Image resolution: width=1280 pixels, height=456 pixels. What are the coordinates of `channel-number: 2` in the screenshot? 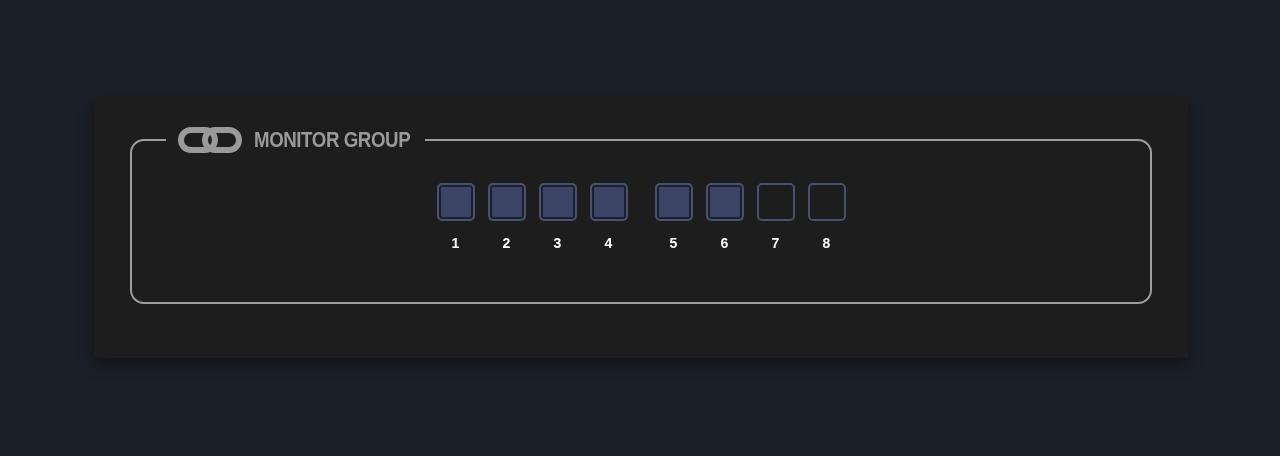 It's located at (506, 243).